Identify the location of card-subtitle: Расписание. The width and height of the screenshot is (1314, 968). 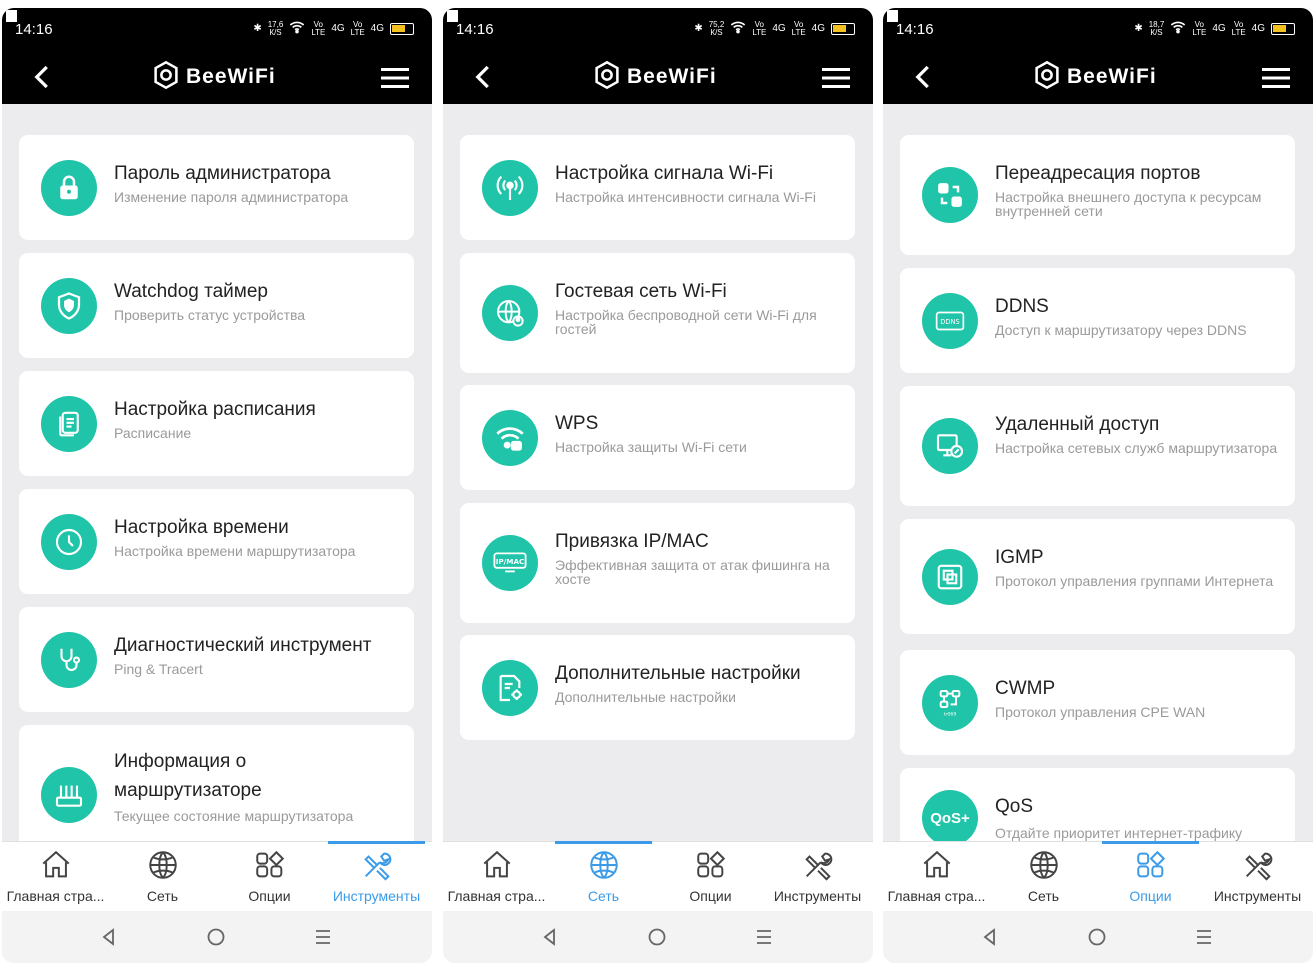
(153, 433).